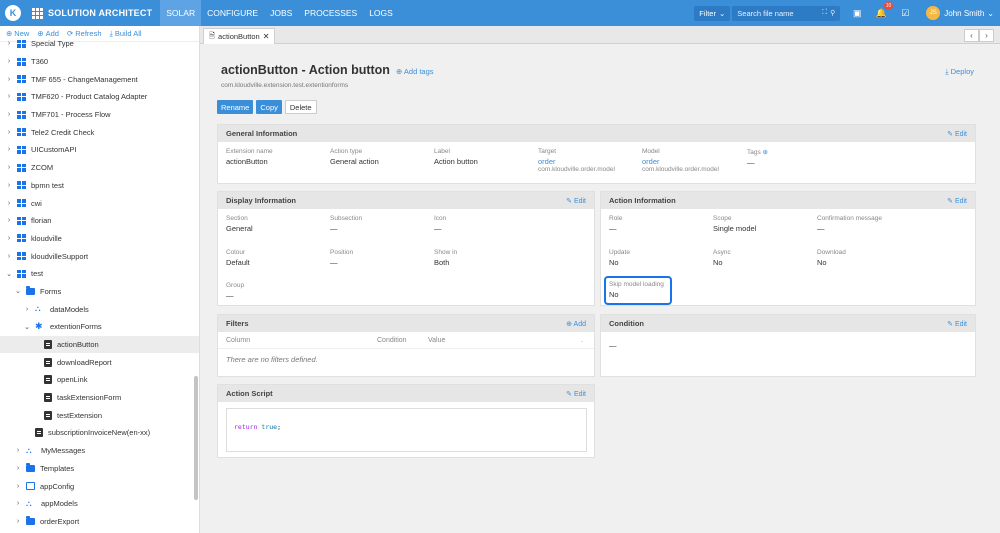 The width and height of the screenshot is (1000, 533). What do you see at coordinates (857, 13) in the screenshot?
I see `report-icon: ▣` at bounding box center [857, 13].